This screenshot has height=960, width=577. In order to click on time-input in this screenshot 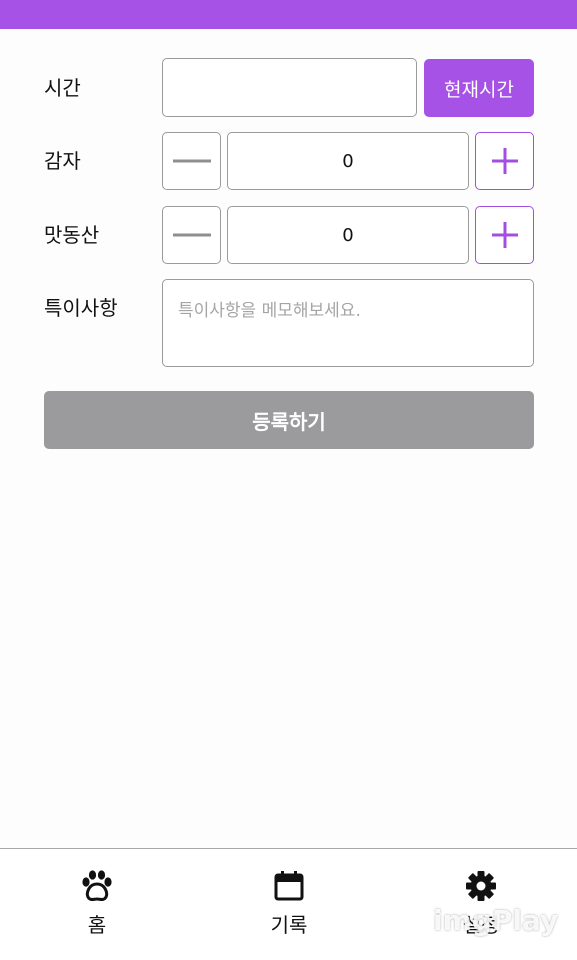, I will do `click(289, 87)`.